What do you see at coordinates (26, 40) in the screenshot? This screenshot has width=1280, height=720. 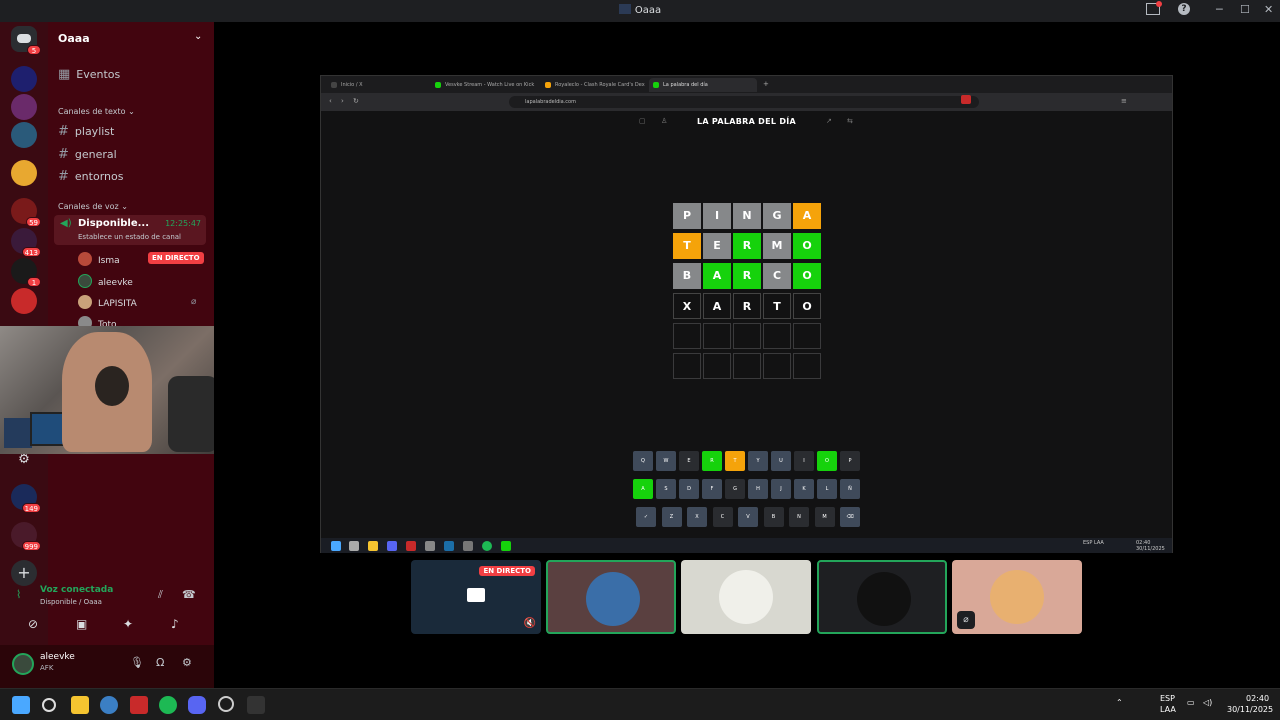 I see `direct-messages-icon: 5` at bounding box center [26, 40].